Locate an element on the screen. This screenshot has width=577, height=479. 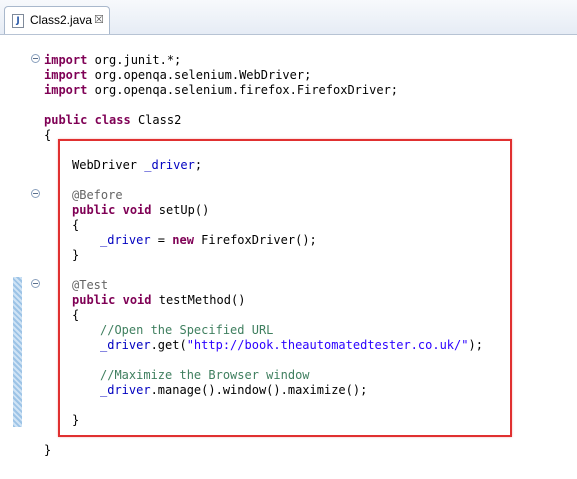
editor-tab-bar: J Class2.java ☒ is located at coordinates (288, 17).